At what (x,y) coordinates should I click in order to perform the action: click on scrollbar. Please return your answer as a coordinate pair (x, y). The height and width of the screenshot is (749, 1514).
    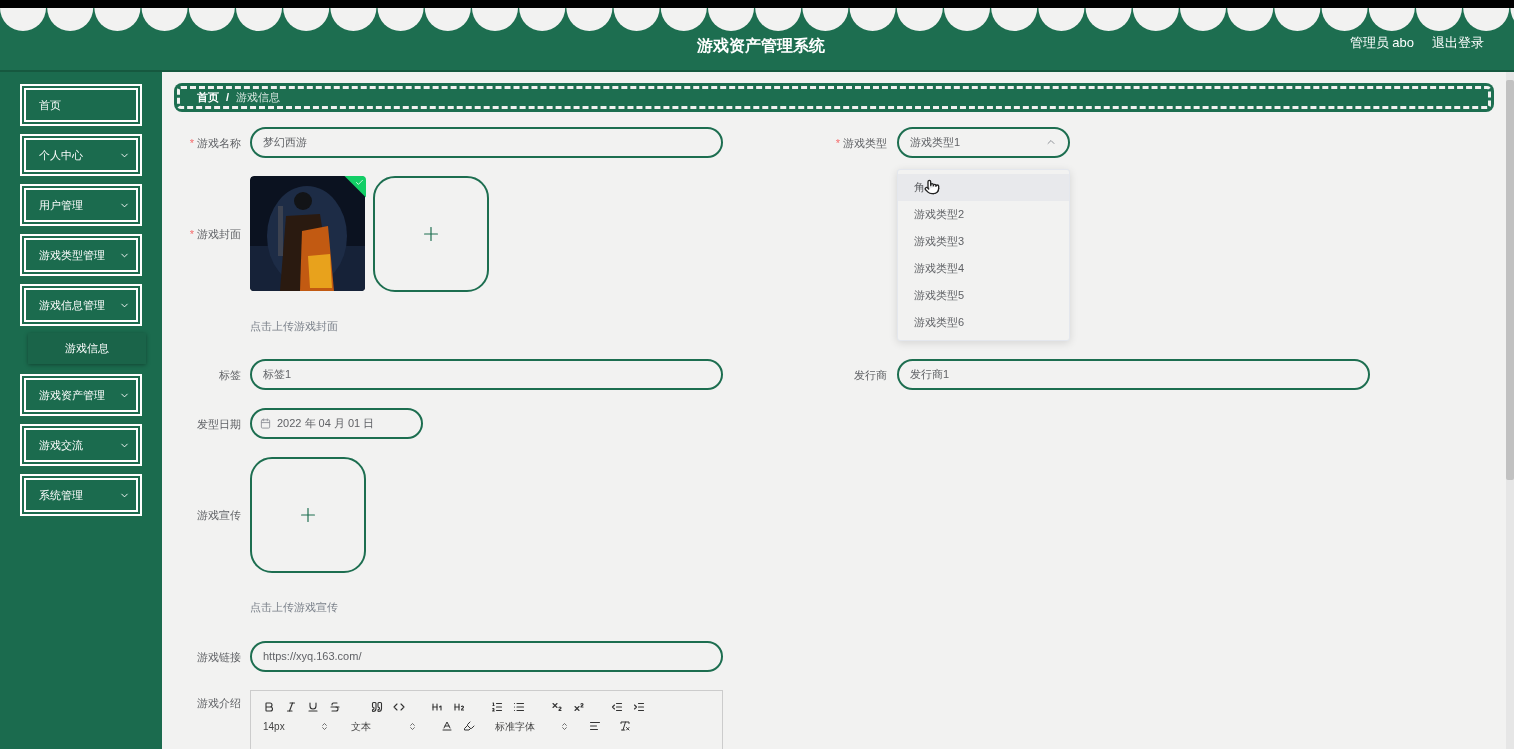
    Looking at the image, I should click on (1510, 410).